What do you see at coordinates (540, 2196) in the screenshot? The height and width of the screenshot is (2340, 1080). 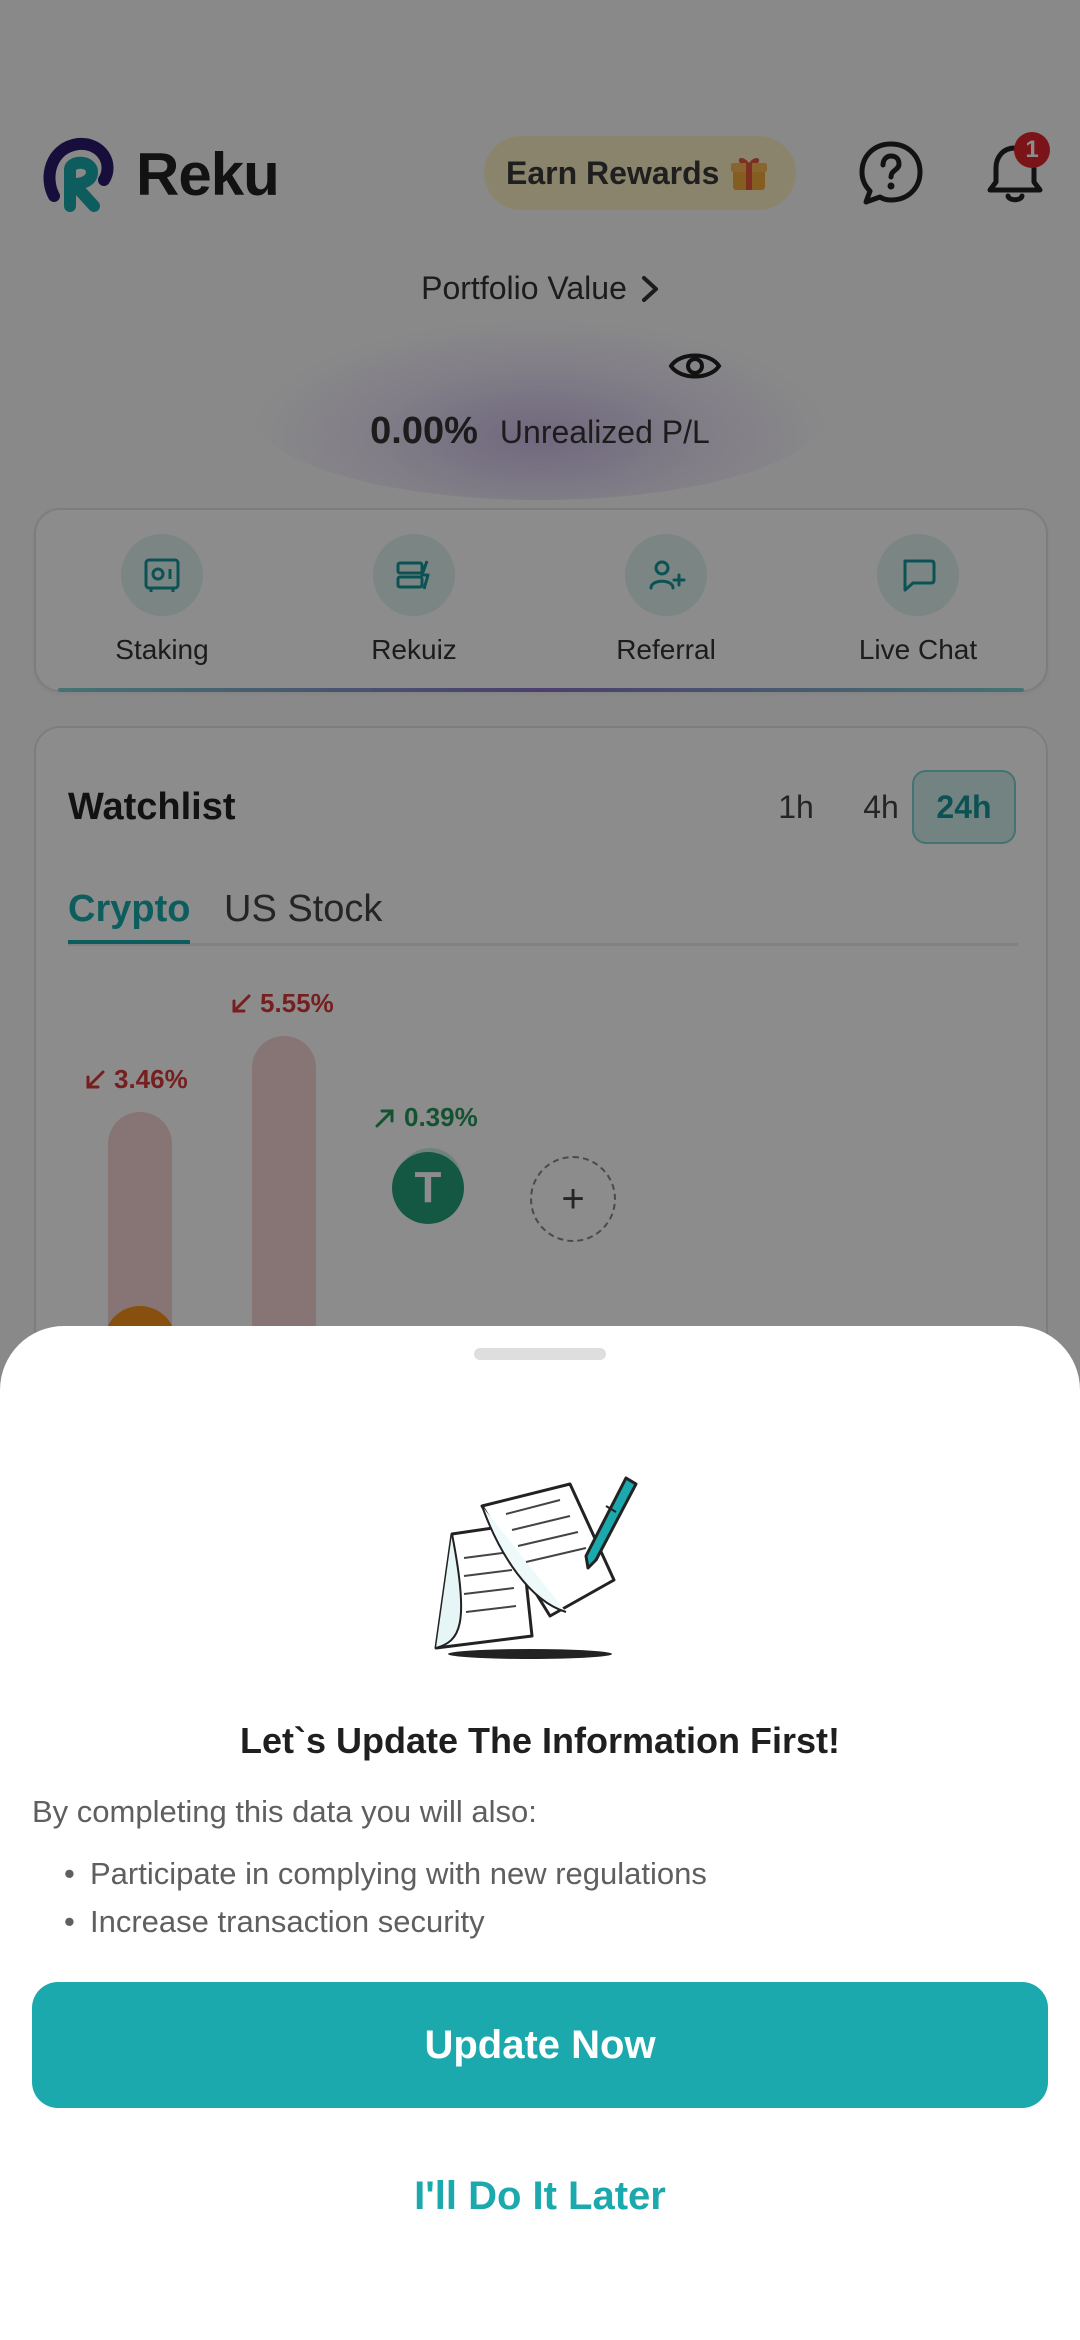 I see `do-it-later-button: I'll Do It Later` at bounding box center [540, 2196].